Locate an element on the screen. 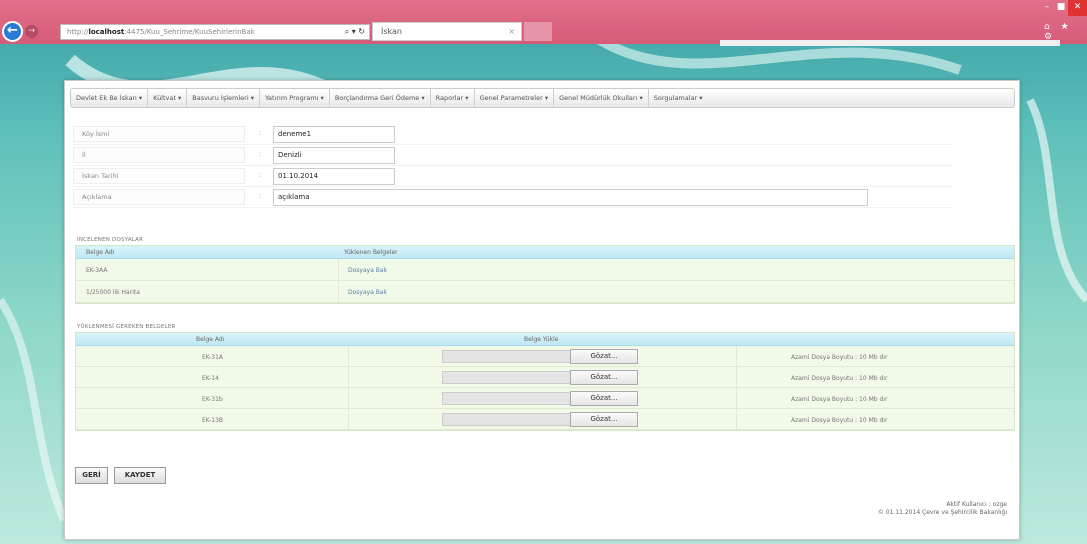 This screenshot has height=544, width=1087. field-label: İskan Tarihi is located at coordinates (159, 176).